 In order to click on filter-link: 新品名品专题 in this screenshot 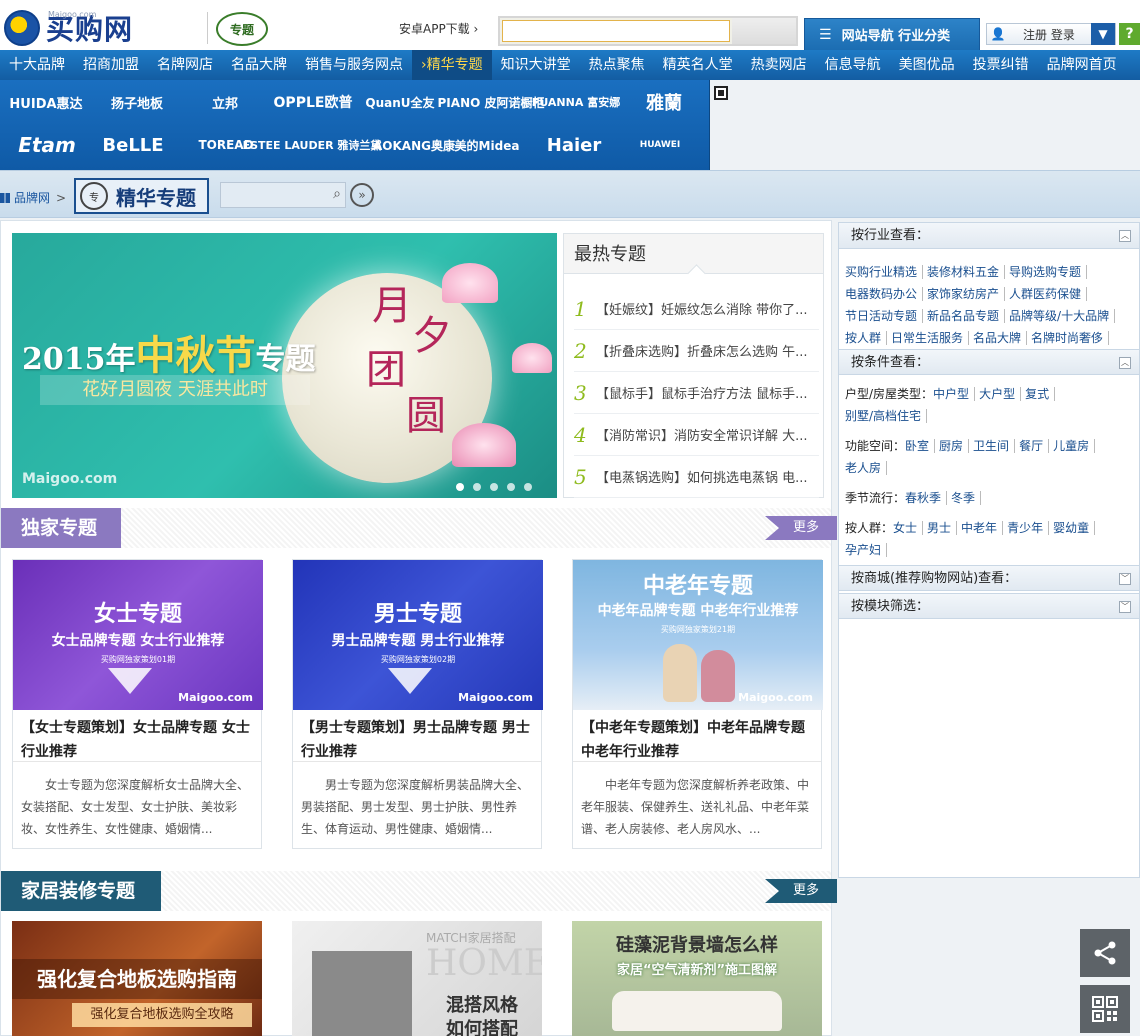, I will do `click(966, 316)`.